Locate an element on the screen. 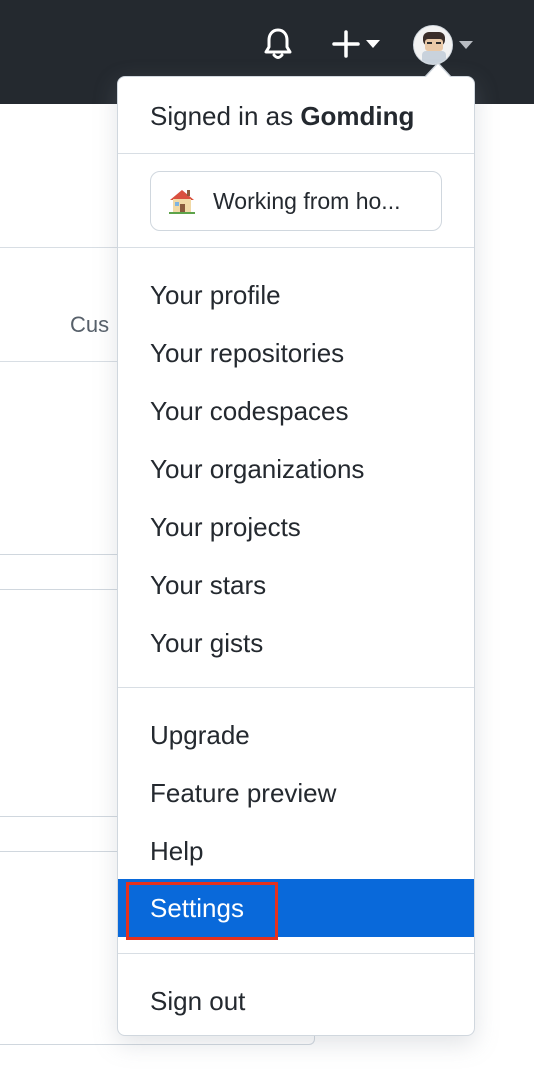 This screenshot has width=534, height=1078. create-new-button is located at coordinates (356, 44).